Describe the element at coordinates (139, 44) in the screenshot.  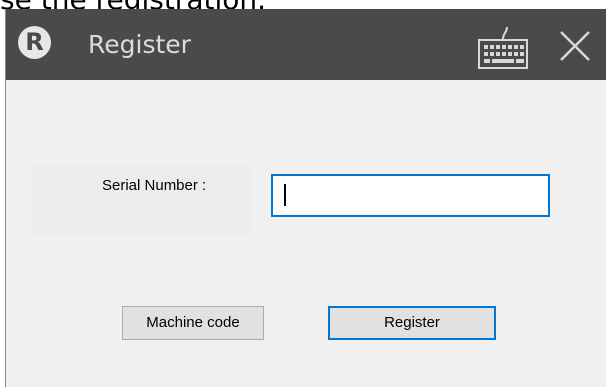
I see `window-title: Register` at that location.